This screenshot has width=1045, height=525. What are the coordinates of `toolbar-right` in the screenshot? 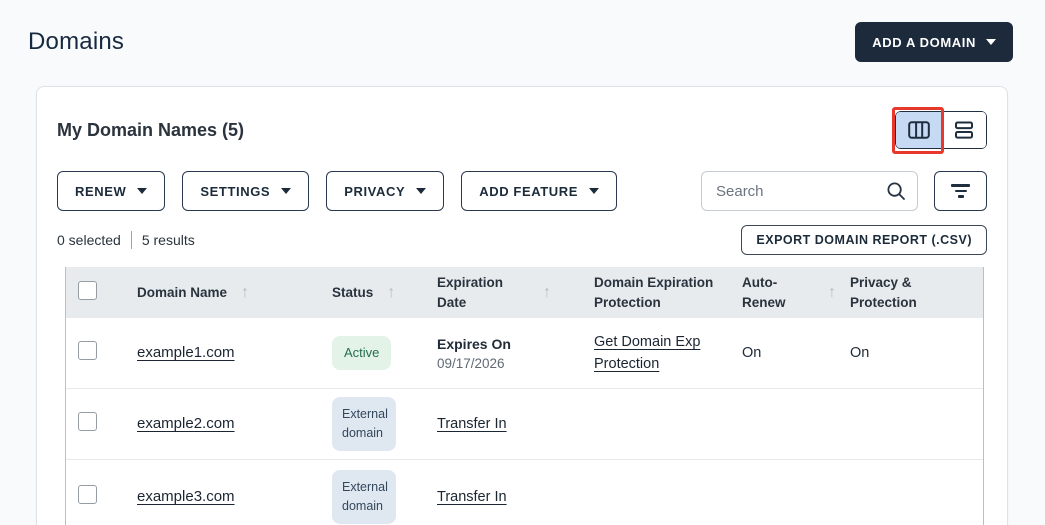 It's located at (844, 191).